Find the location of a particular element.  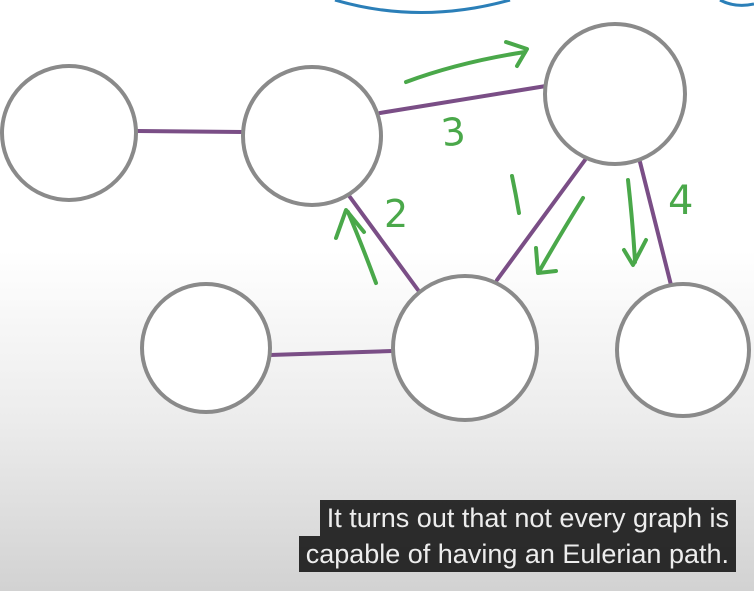

graph-node-a is located at coordinates (69, 133).